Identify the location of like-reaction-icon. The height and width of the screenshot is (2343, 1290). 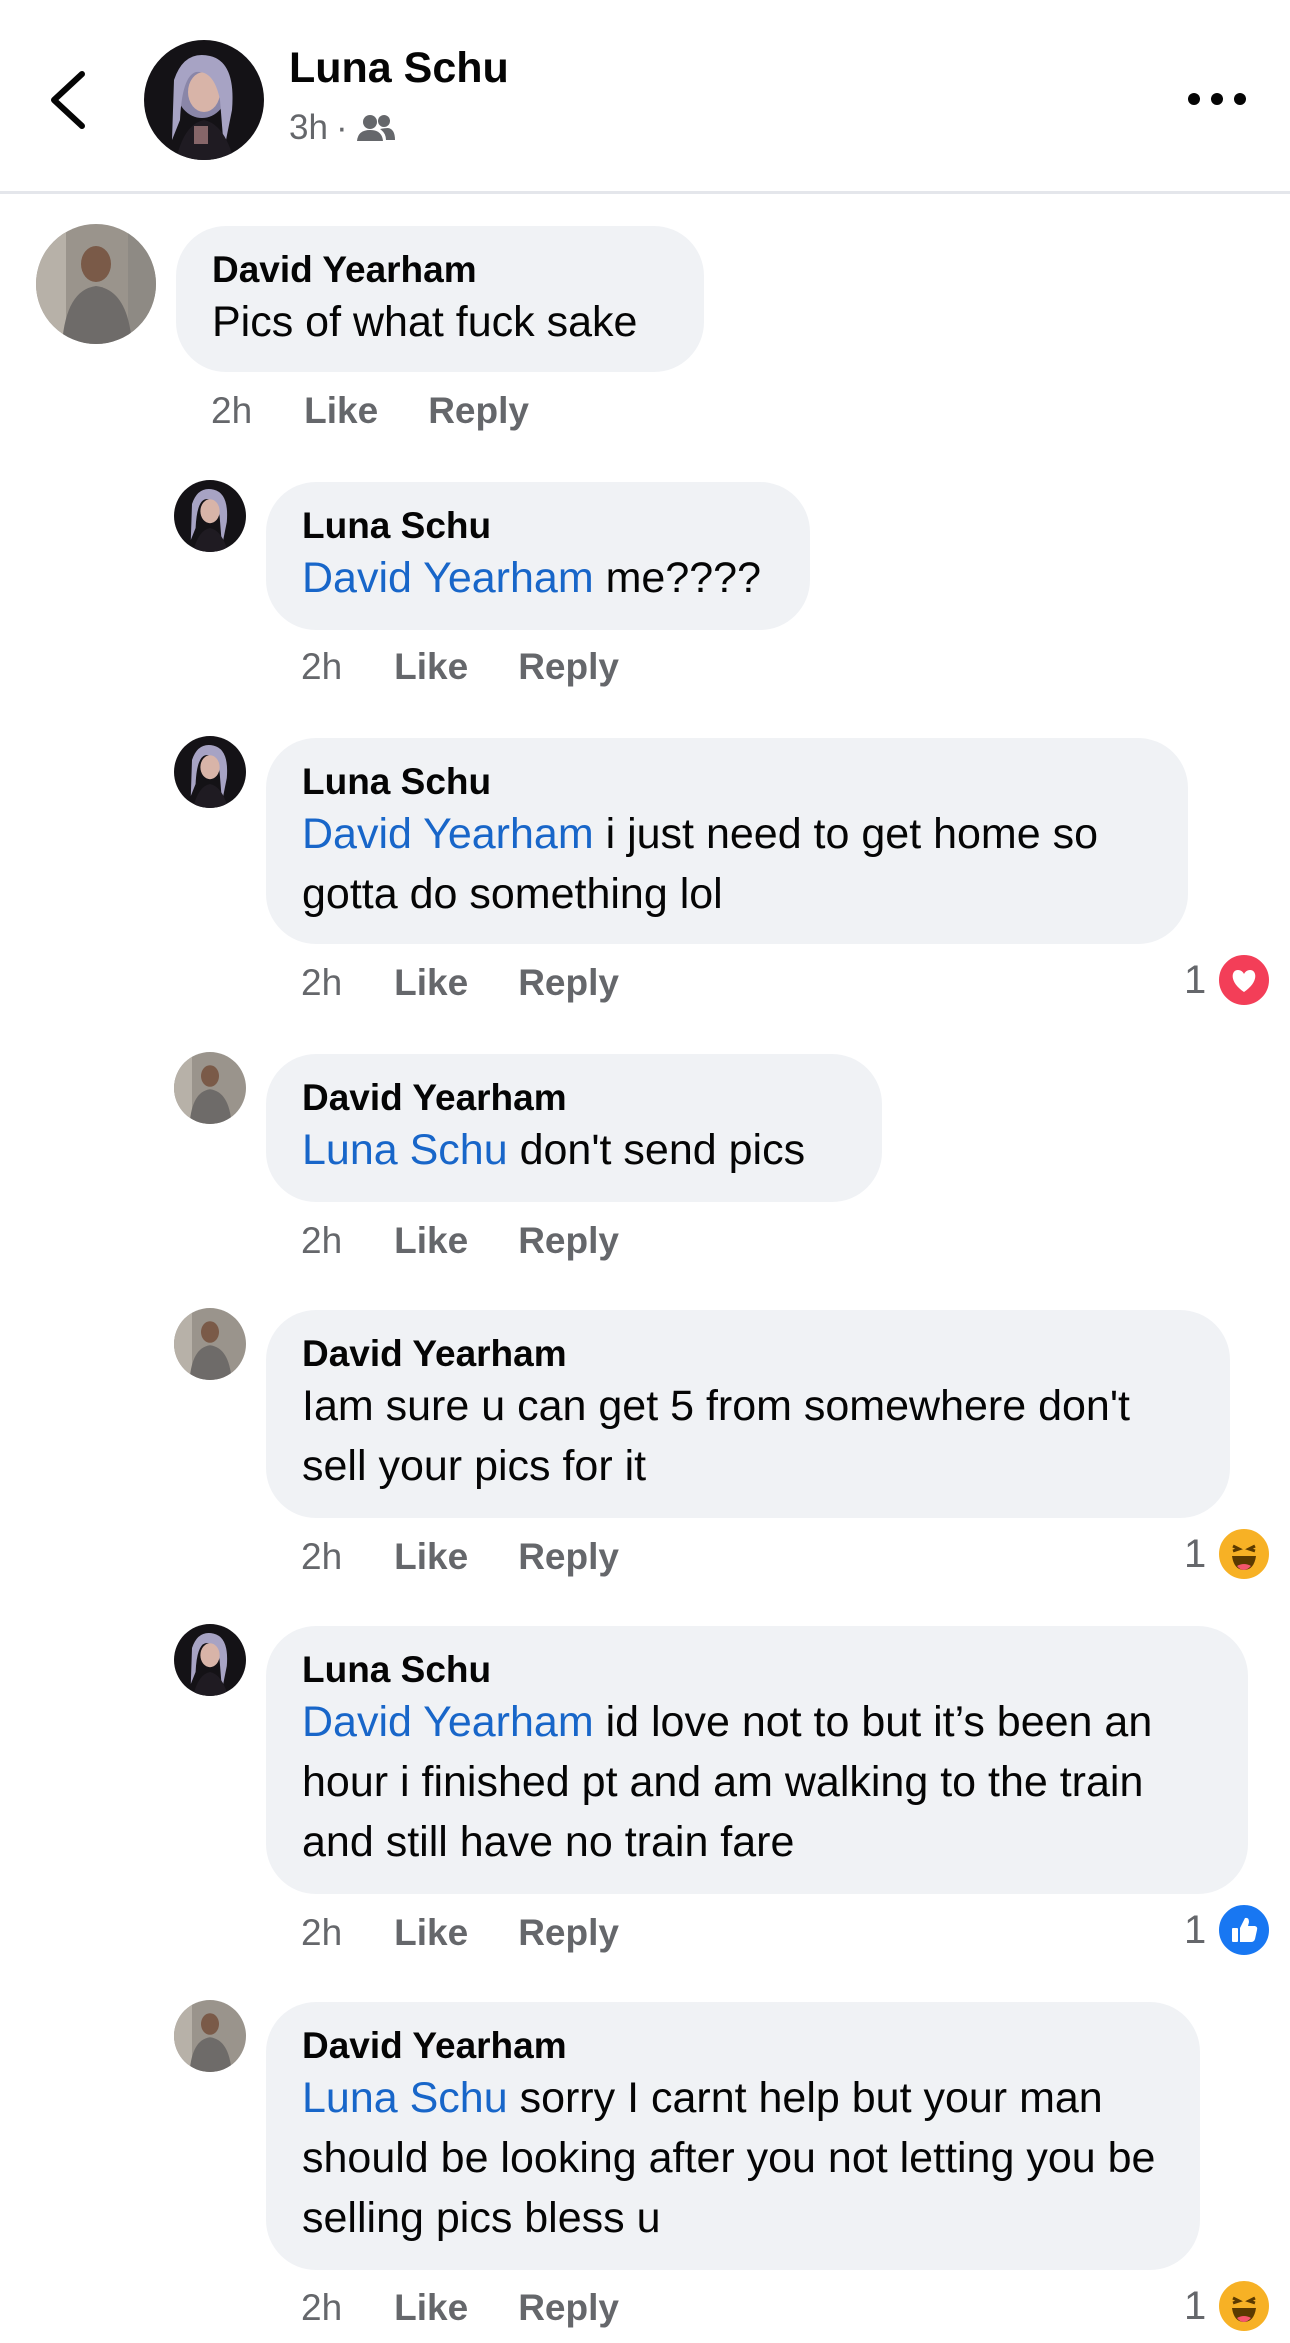
(1244, 1930).